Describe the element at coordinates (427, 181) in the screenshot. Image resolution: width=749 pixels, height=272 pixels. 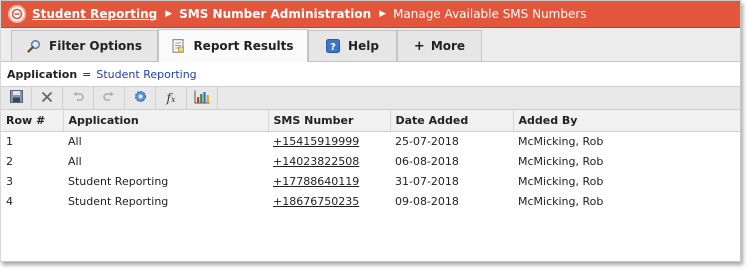
I see `date-added-cell: 31-07-2018` at that location.